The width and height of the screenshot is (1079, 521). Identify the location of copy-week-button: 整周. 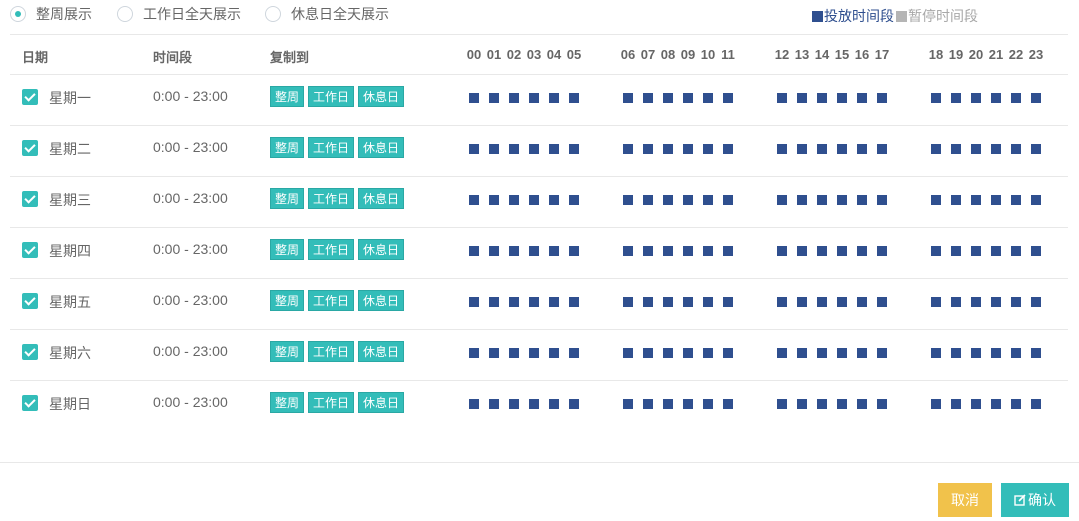
(287, 402).